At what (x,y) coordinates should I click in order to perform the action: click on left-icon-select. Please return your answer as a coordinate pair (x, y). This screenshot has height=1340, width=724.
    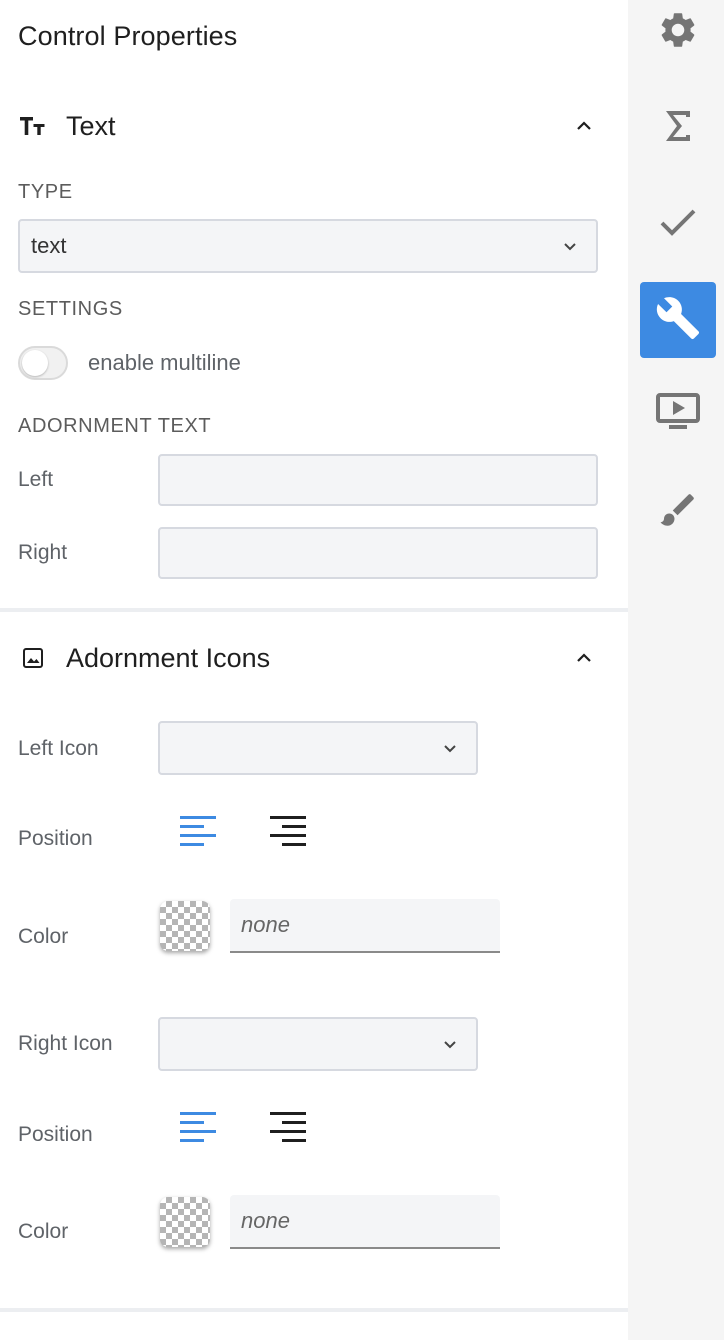
    Looking at the image, I should click on (318, 748).